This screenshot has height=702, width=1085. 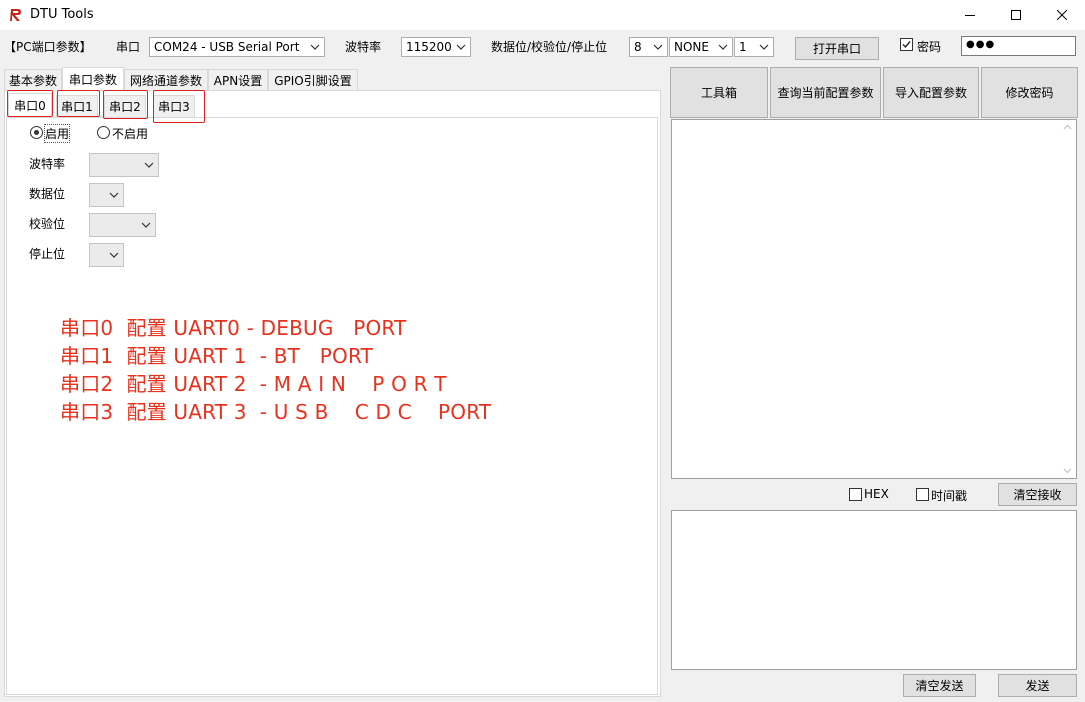 I want to click on minimize-icon, so click(x=970, y=15).